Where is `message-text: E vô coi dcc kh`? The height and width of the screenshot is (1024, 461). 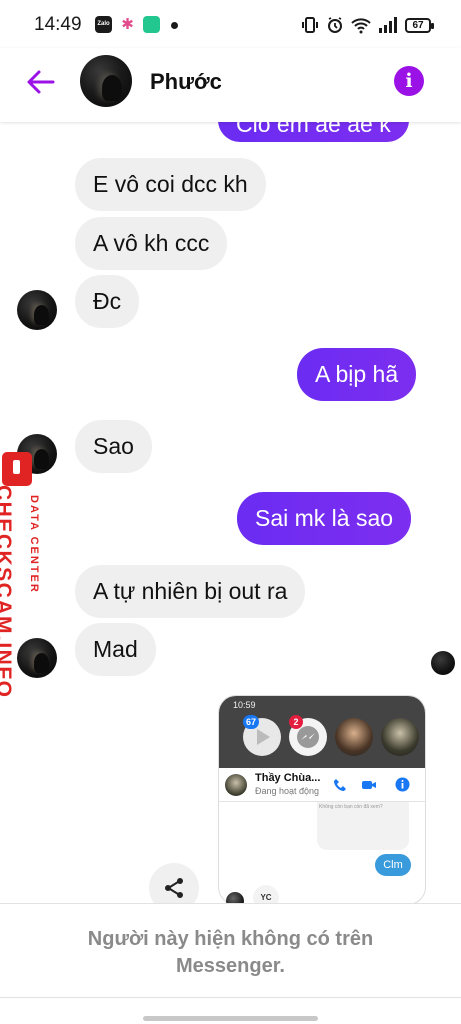
message-text: E vô coi dcc kh is located at coordinates (170, 184).